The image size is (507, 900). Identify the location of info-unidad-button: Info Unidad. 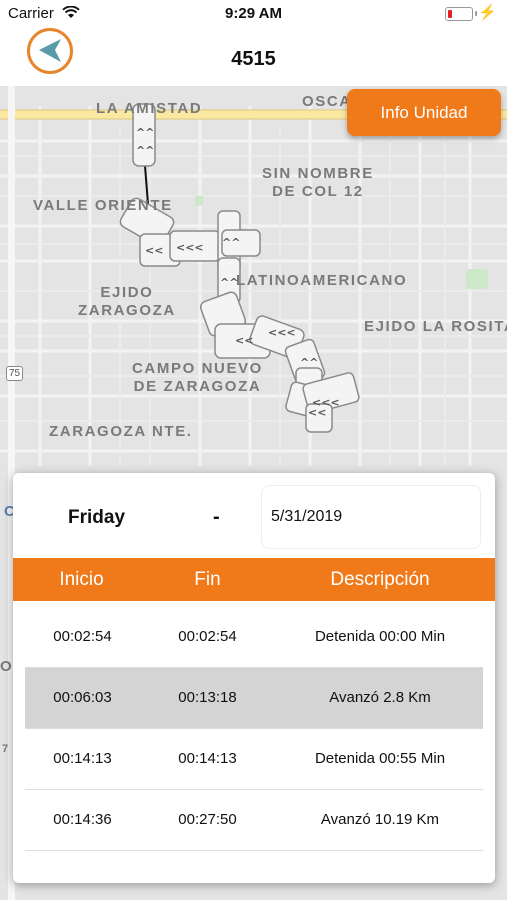
(424, 112).